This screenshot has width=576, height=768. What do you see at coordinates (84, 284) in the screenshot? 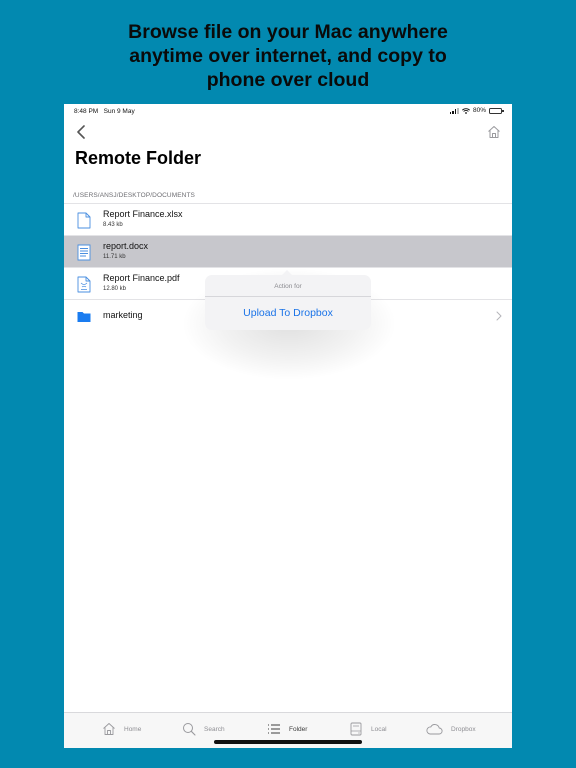
I see `pdf-icon` at bounding box center [84, 284].